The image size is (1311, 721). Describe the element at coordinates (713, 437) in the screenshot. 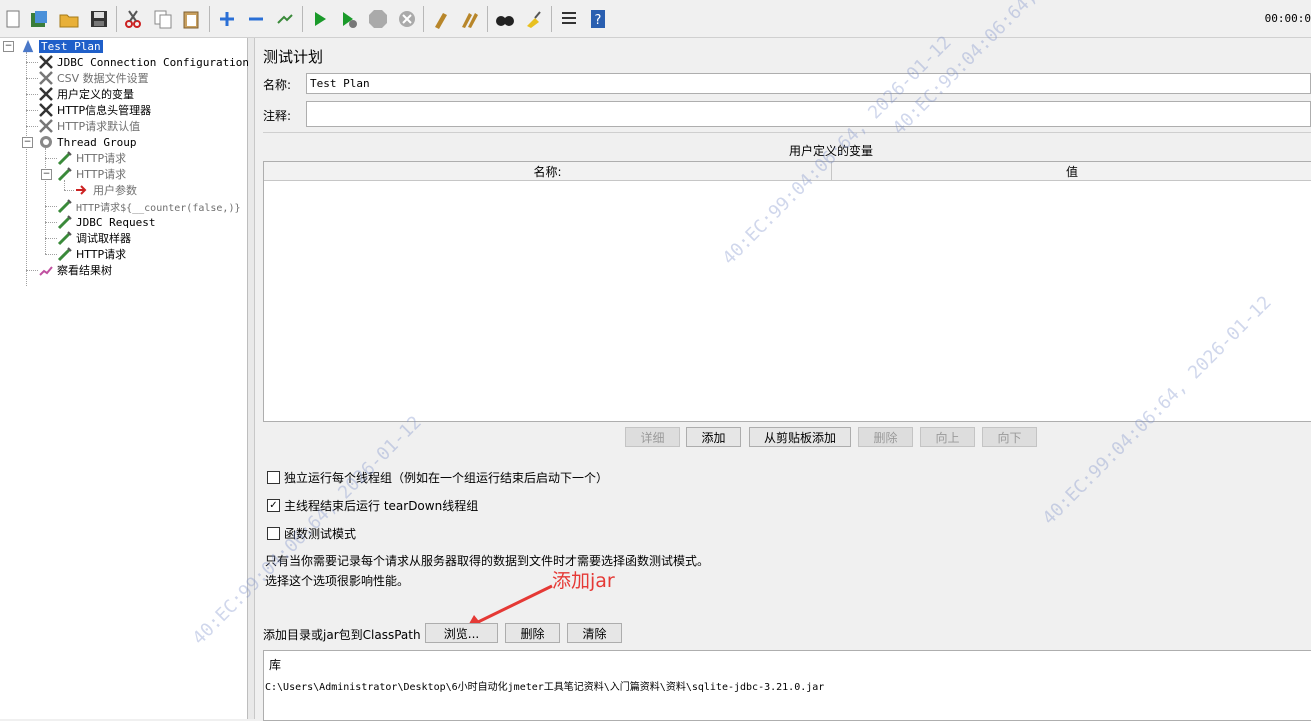

I see `add-button: 添加` at that location.